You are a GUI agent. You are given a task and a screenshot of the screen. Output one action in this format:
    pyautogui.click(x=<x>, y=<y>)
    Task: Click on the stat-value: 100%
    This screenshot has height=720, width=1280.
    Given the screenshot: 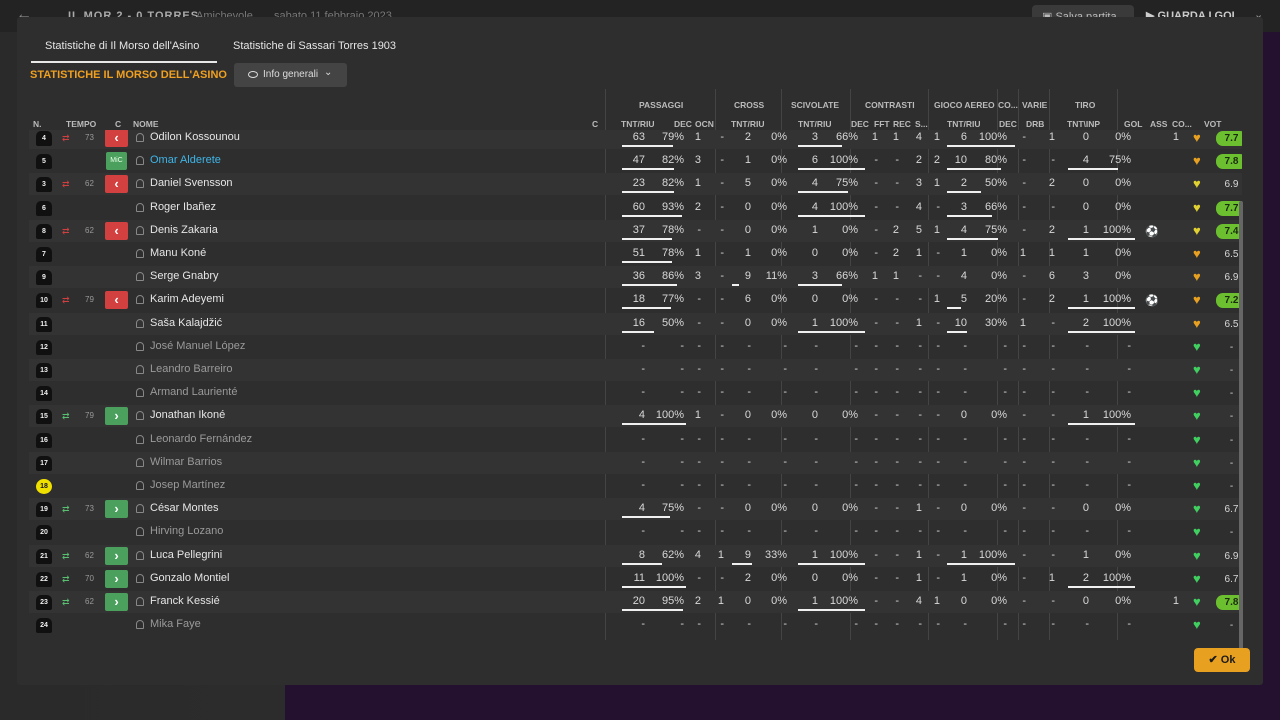 What is the action you would take?
    pyautogui.click(x=843, y=206)
    